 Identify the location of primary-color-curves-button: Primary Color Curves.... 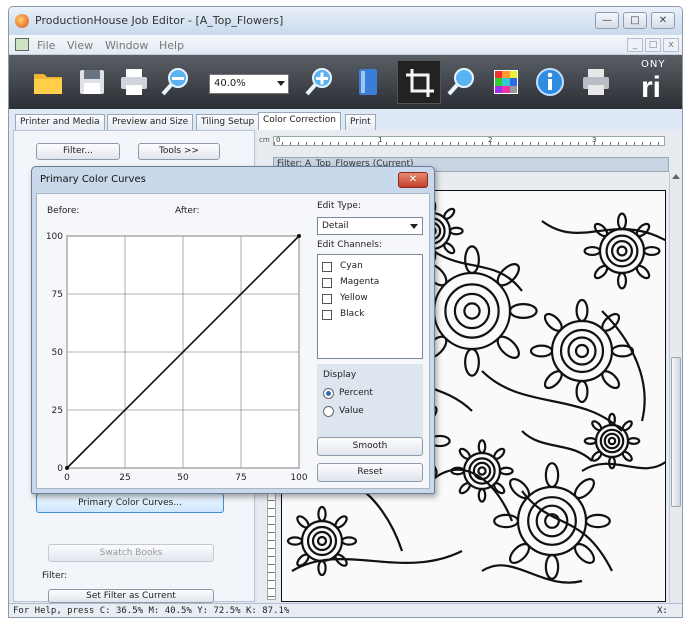
(130, 503).